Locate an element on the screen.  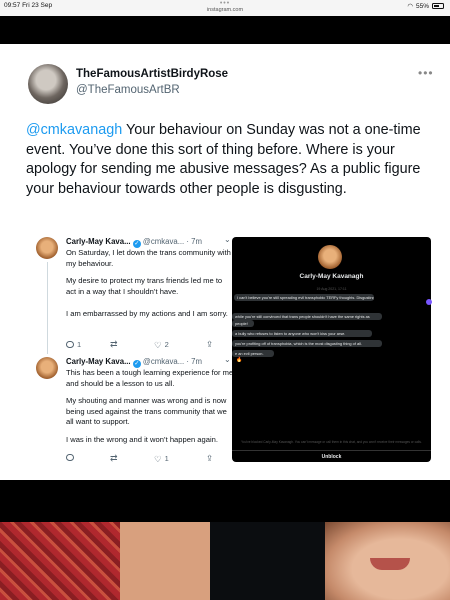
black-band-top is located at coordinates (225, 30).